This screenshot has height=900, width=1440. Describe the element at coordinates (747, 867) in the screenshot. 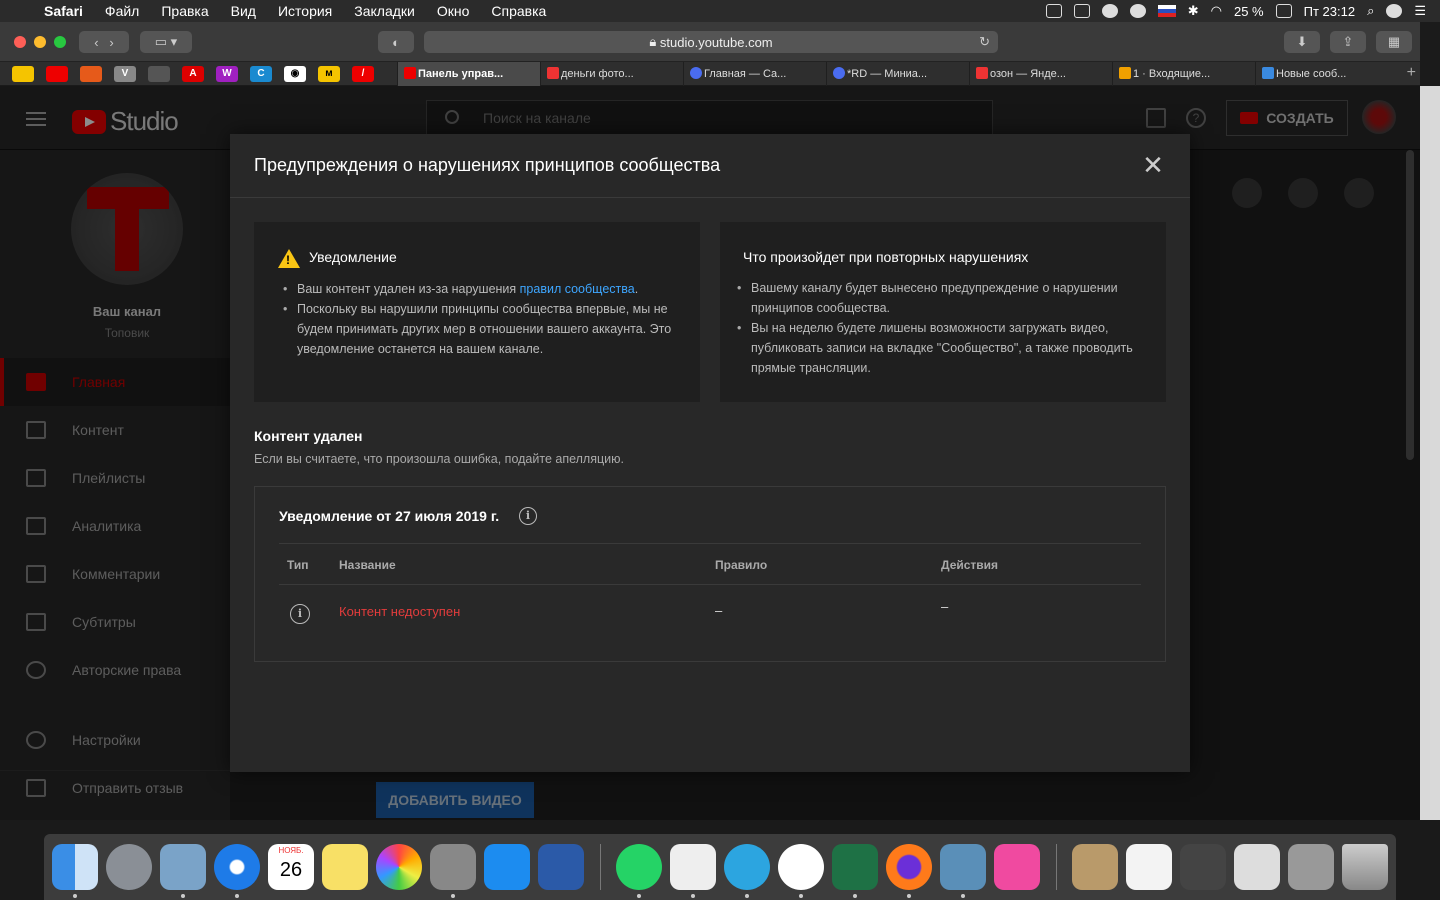

I see `telegram-icon` at that location.